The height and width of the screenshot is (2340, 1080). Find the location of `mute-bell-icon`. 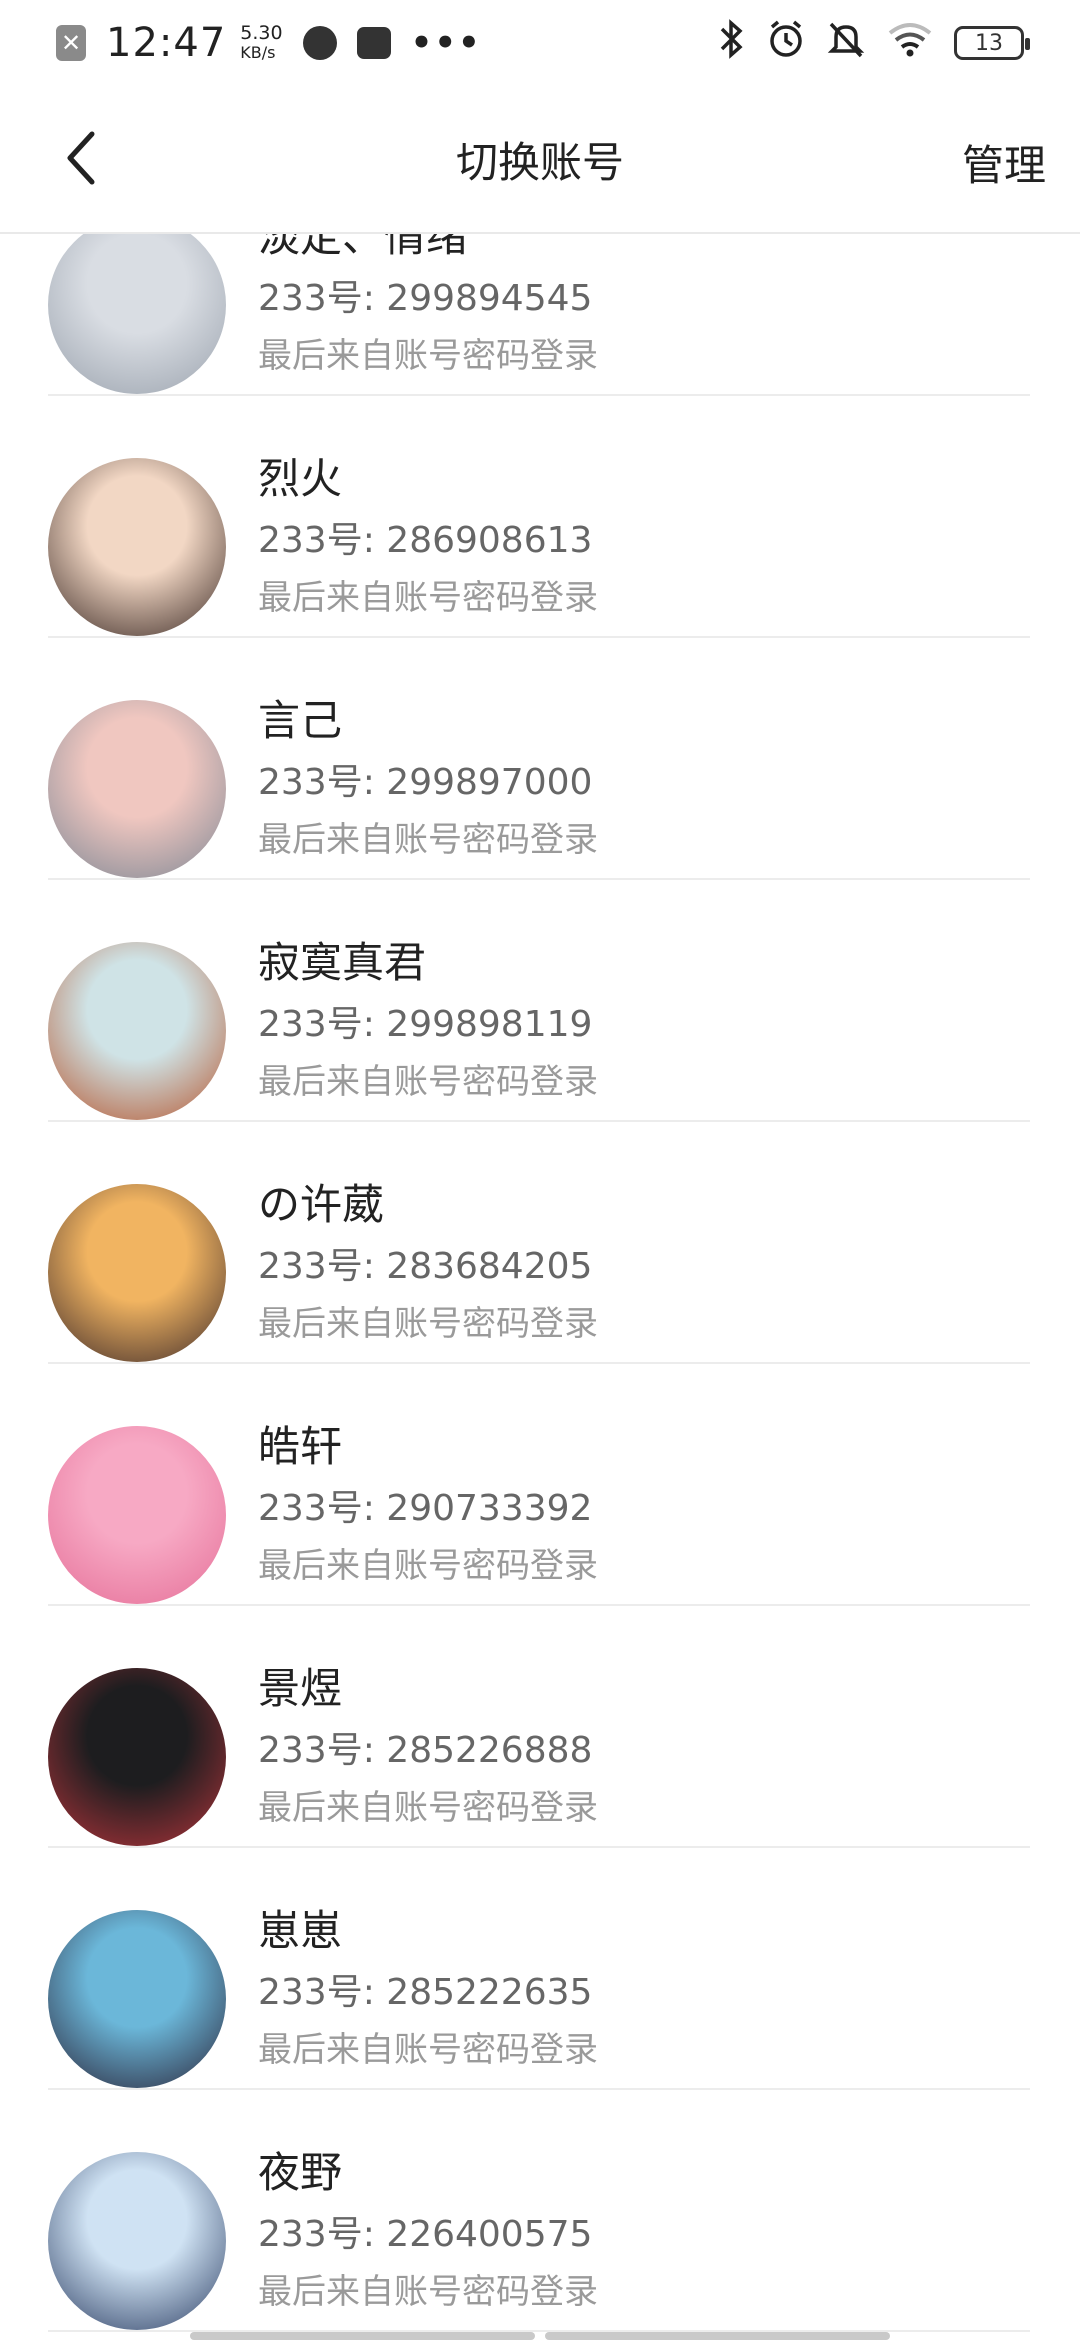

mute-bell-icon is located at coordinates (846, 43).